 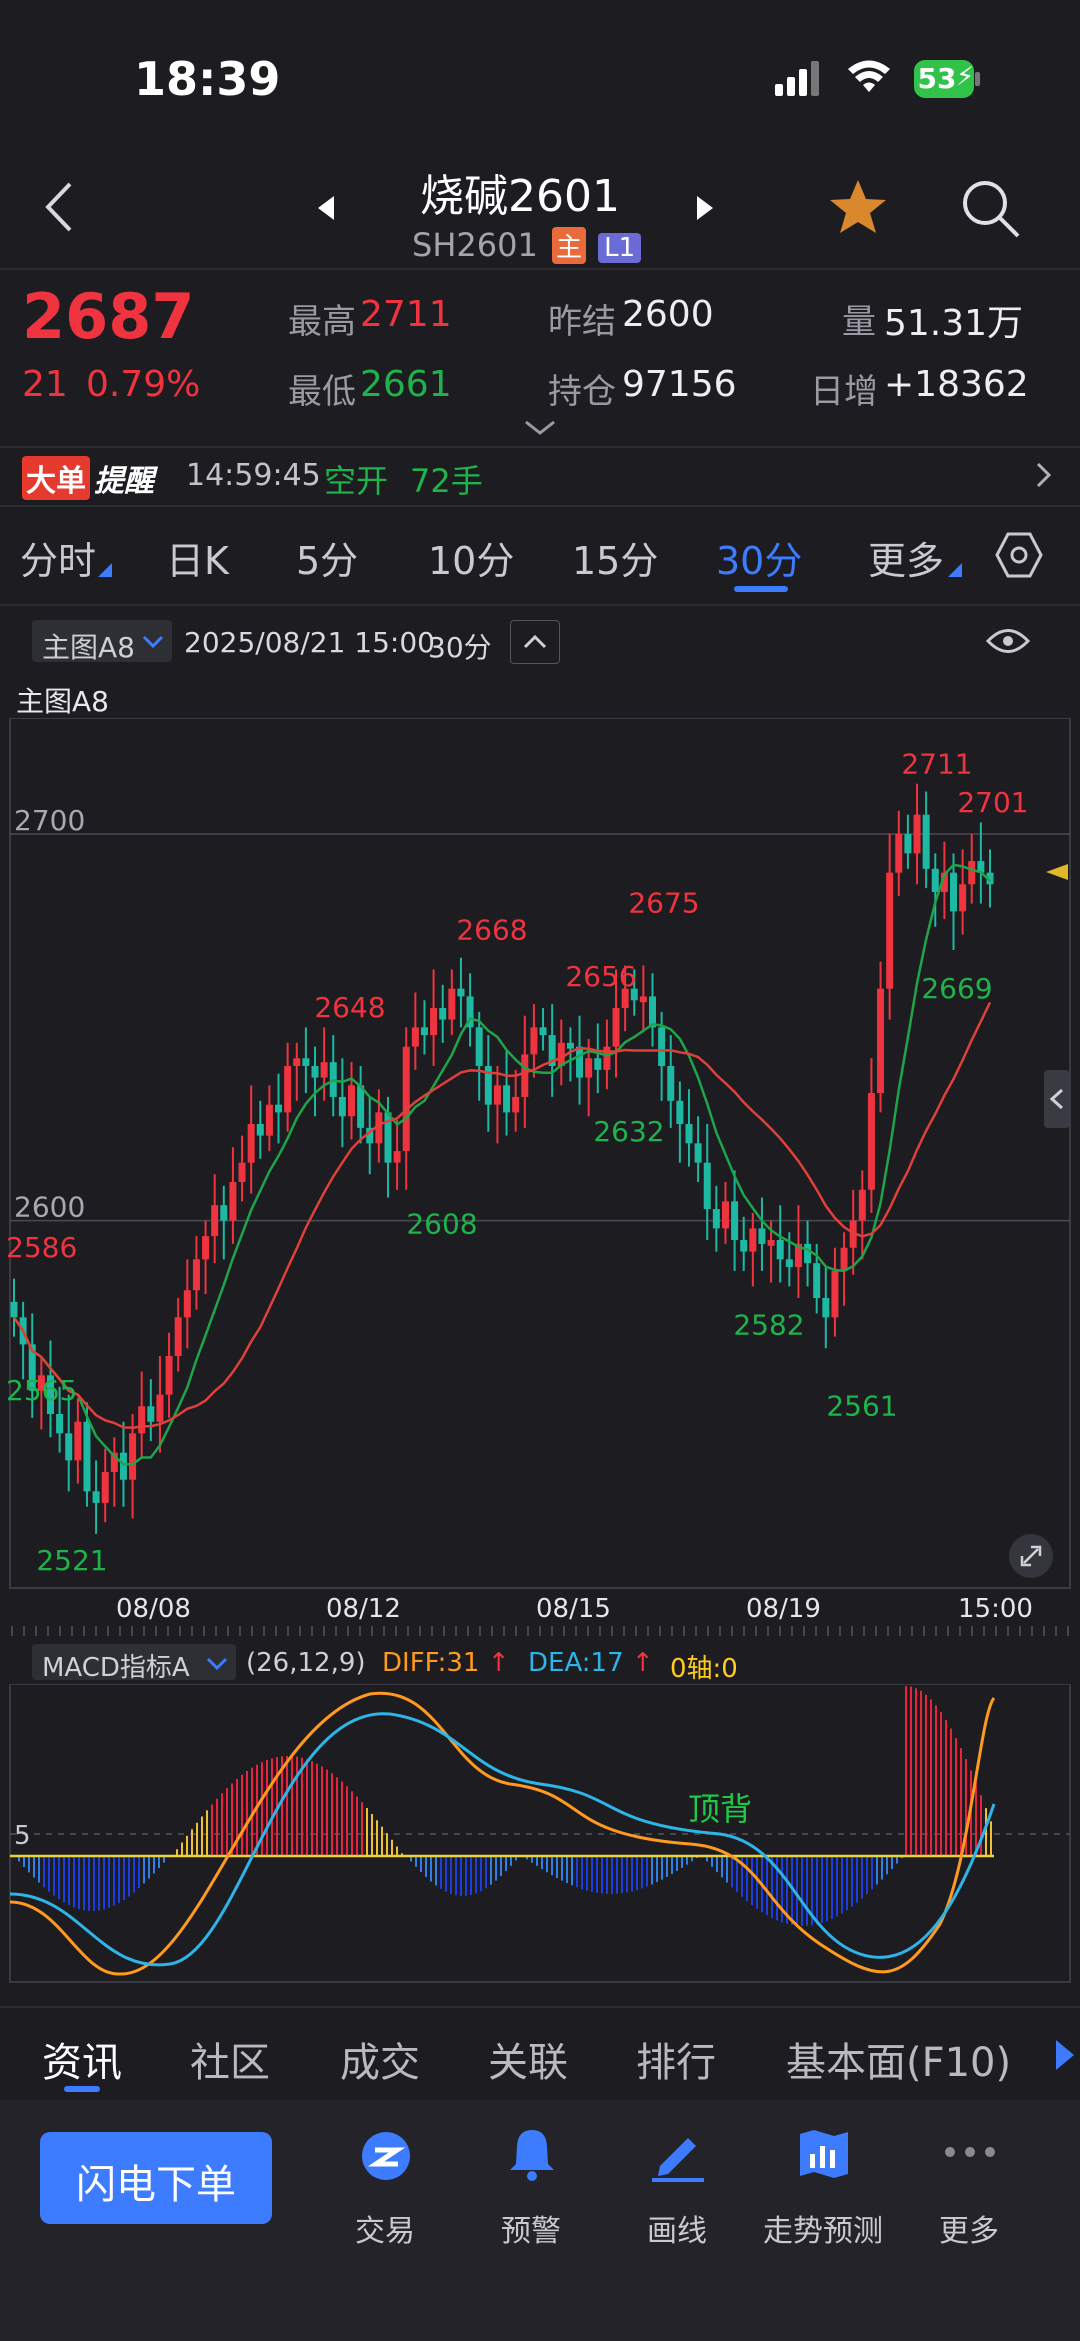 What do you see at coordinates (704, 210) in the screenshot?
I see `next-contract-icon` at bounding box center [704, 210].